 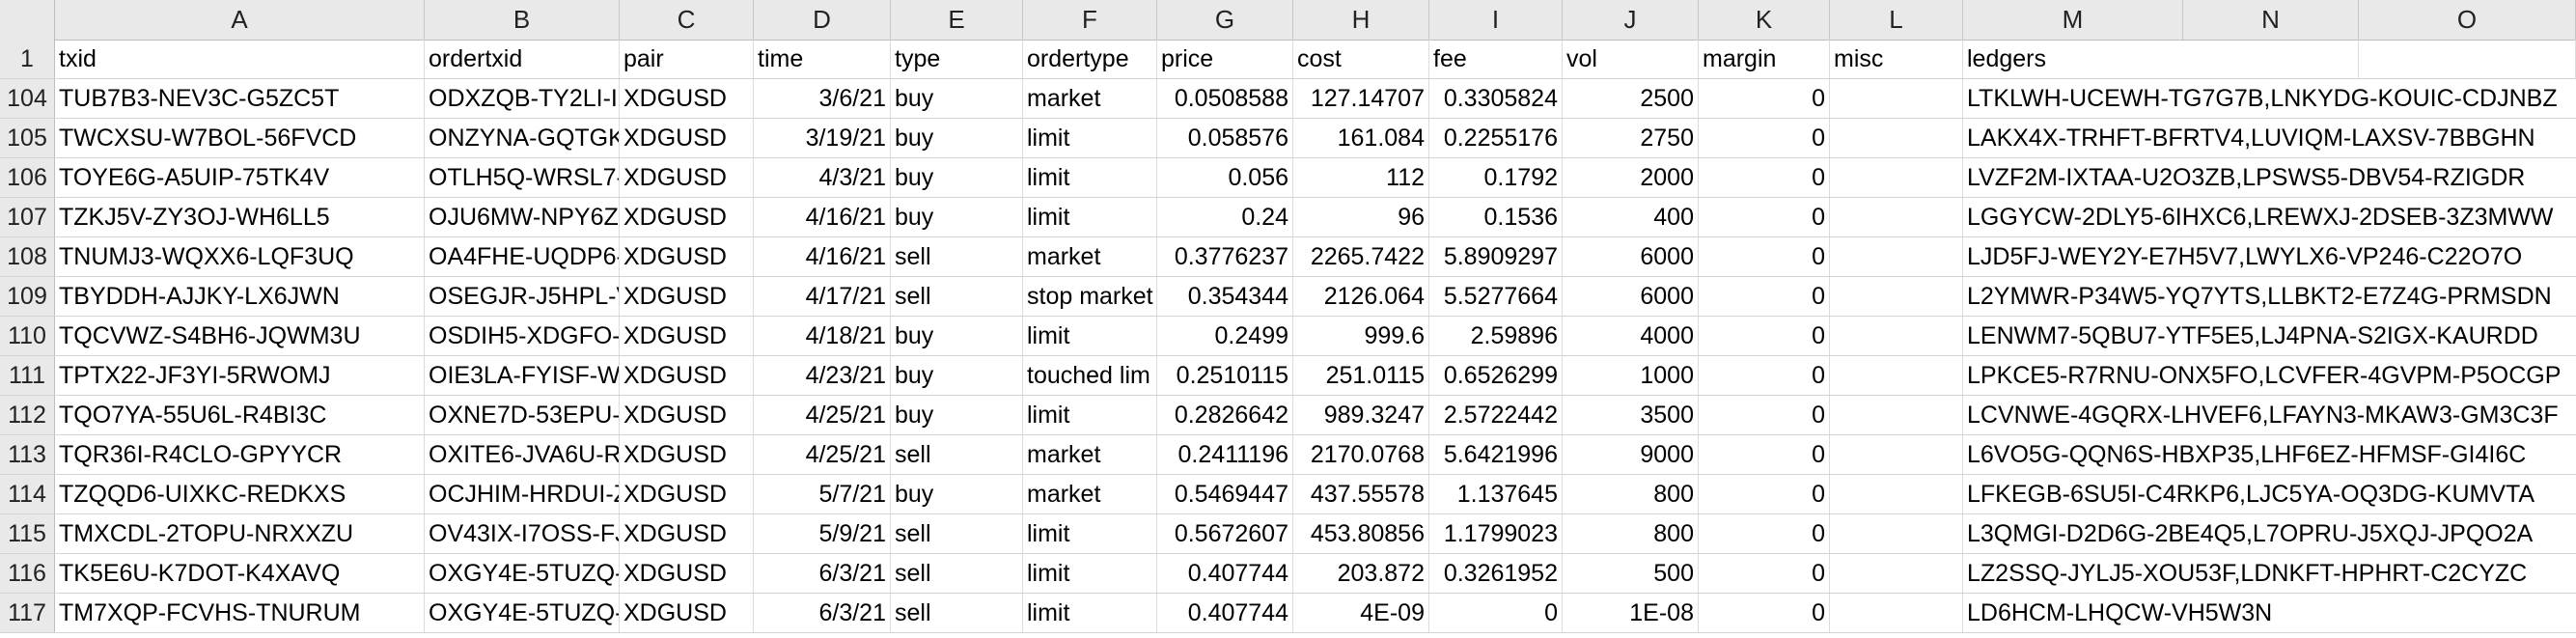 I want to click on cell-j: vol, so click(x=1631, y=59).